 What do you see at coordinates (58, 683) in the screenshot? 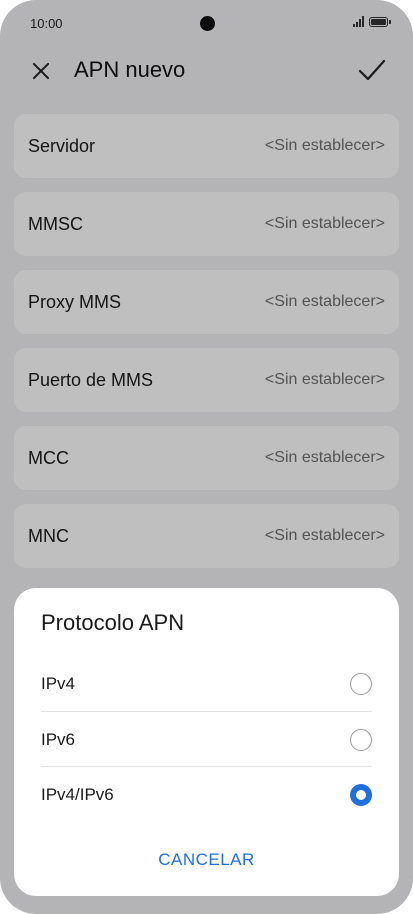
I see `option-label: IPv4` at bounding box center [58, 683].